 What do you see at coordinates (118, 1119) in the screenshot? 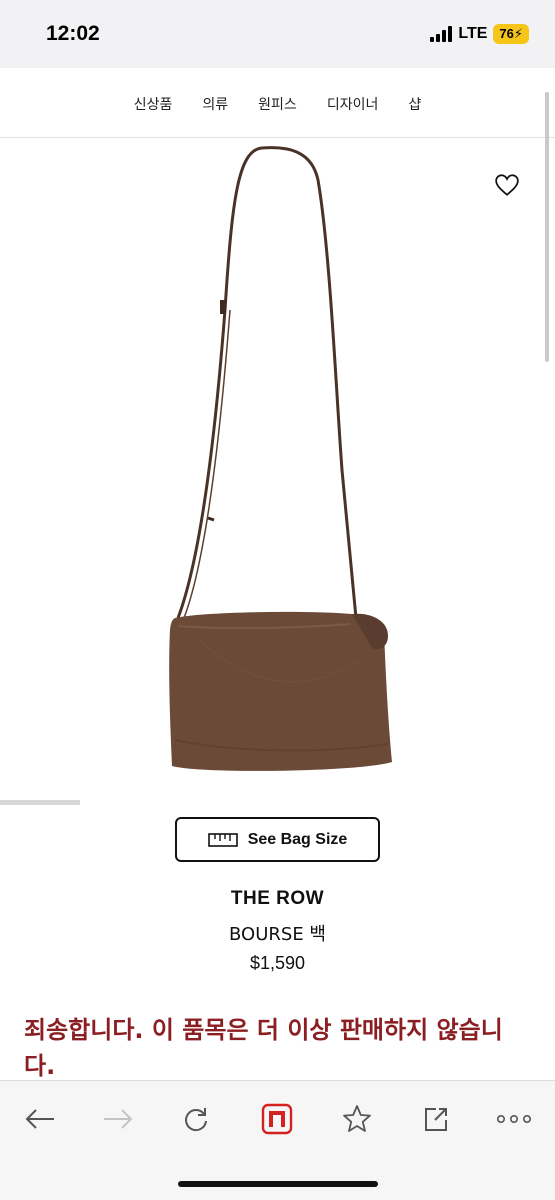
I see `forward-arrow-icon` at bounding box center [118, 1119].